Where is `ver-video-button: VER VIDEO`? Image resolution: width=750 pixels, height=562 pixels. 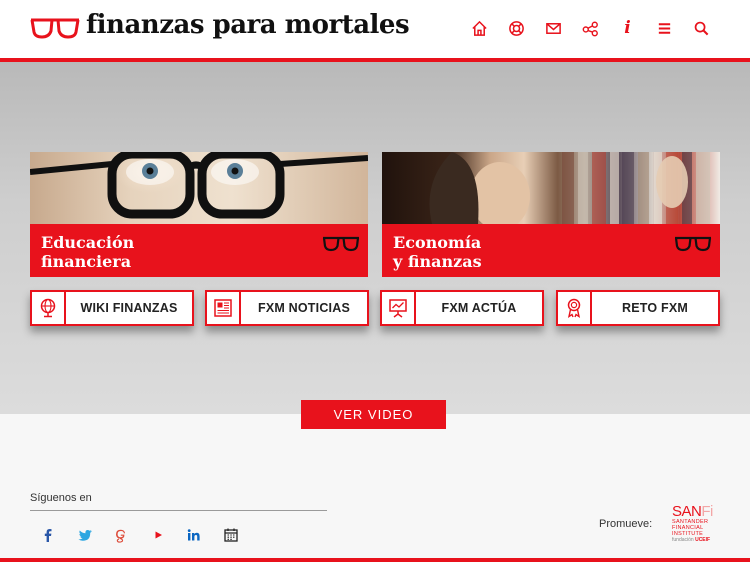 ver-video-button: VER VIDEO is located at coordinates (373, 414).